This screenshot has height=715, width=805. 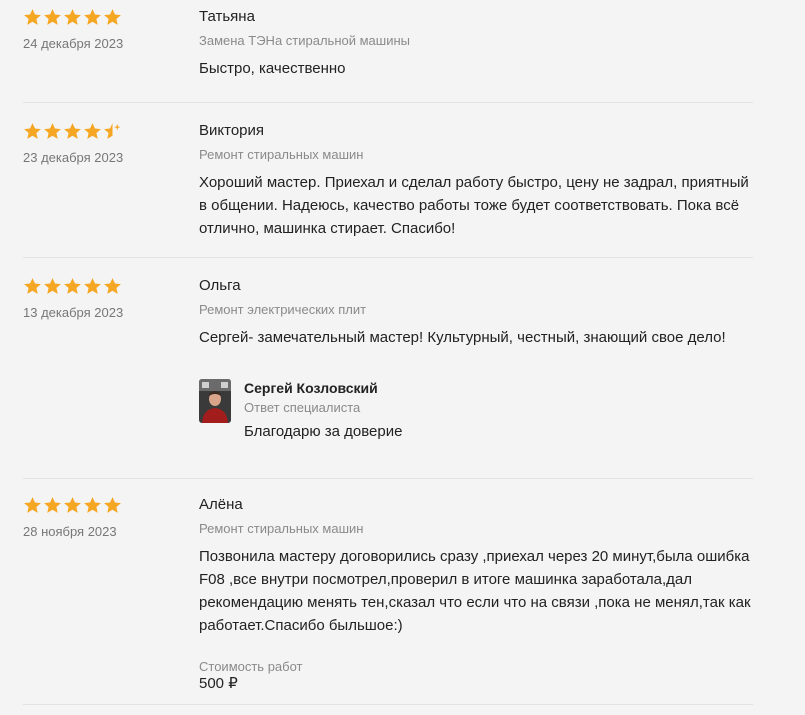 What do you see at coordinates (111, 599) in the screenshot?
I see `review-meta: 28 ноября 2023` at bounding box center [111, 599].